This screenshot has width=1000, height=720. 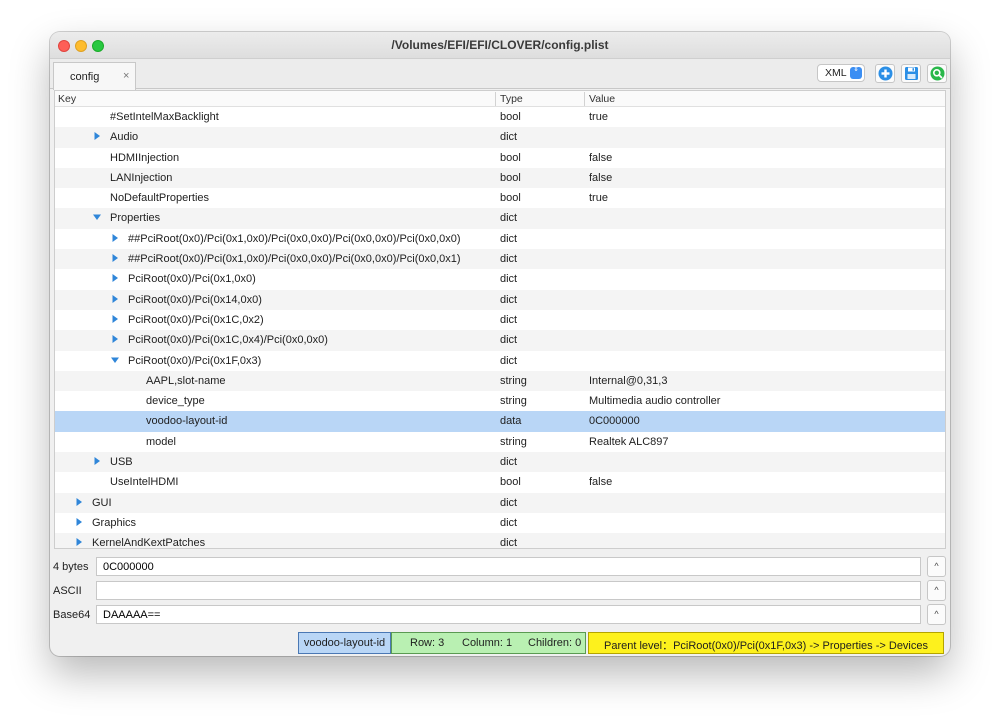 I want to click on tree-row: PciRoot(0x0)/Pci(0x14,0x0) dict, so click(x=500, y=299).